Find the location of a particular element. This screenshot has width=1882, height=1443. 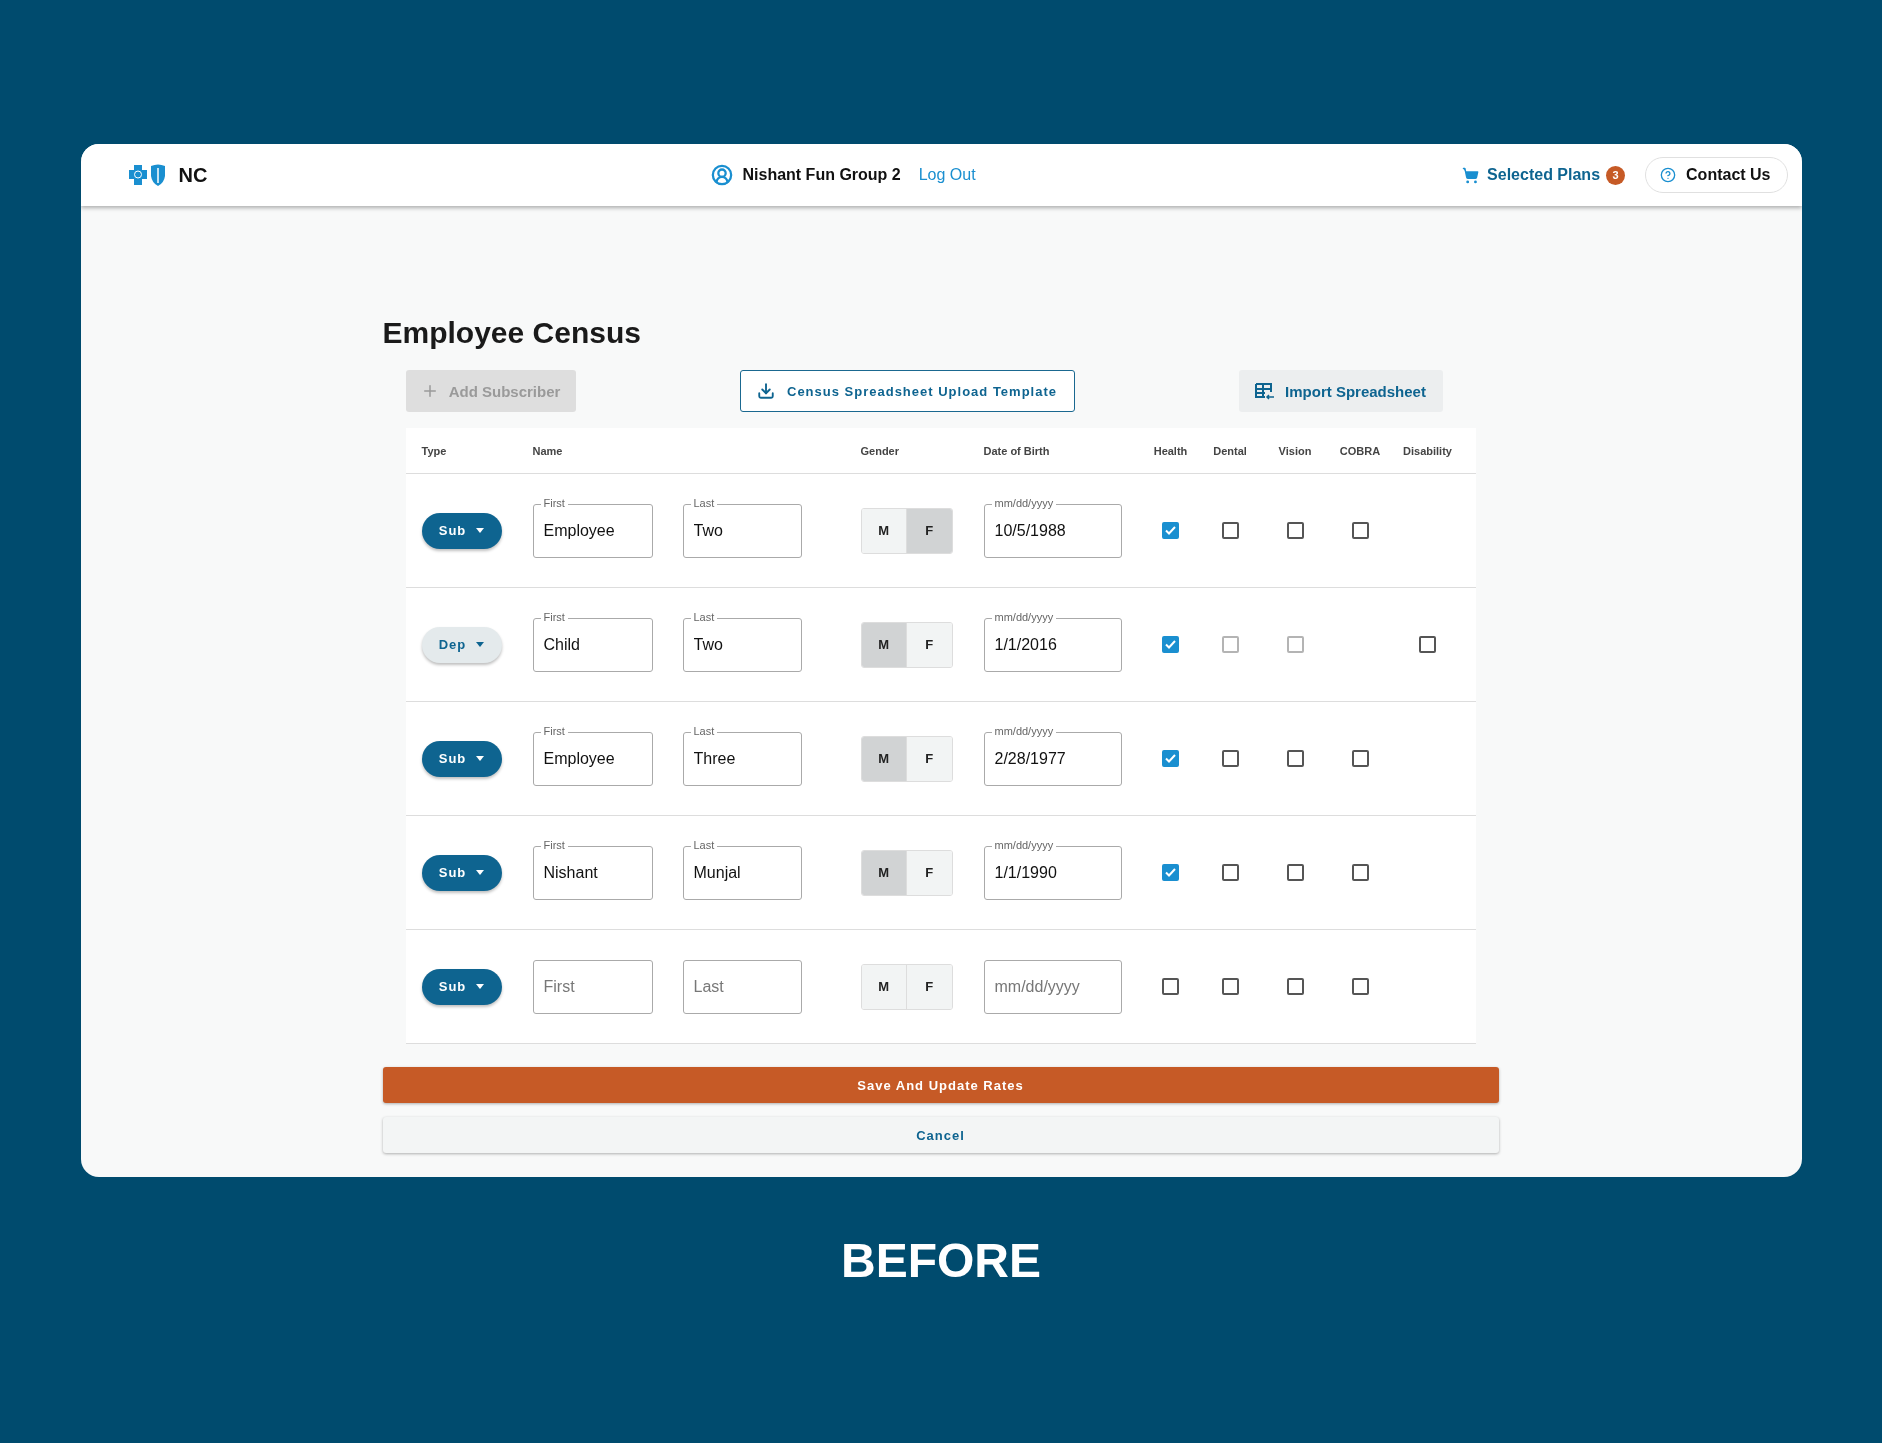

help-icon is located at coordinates (1668, 175).